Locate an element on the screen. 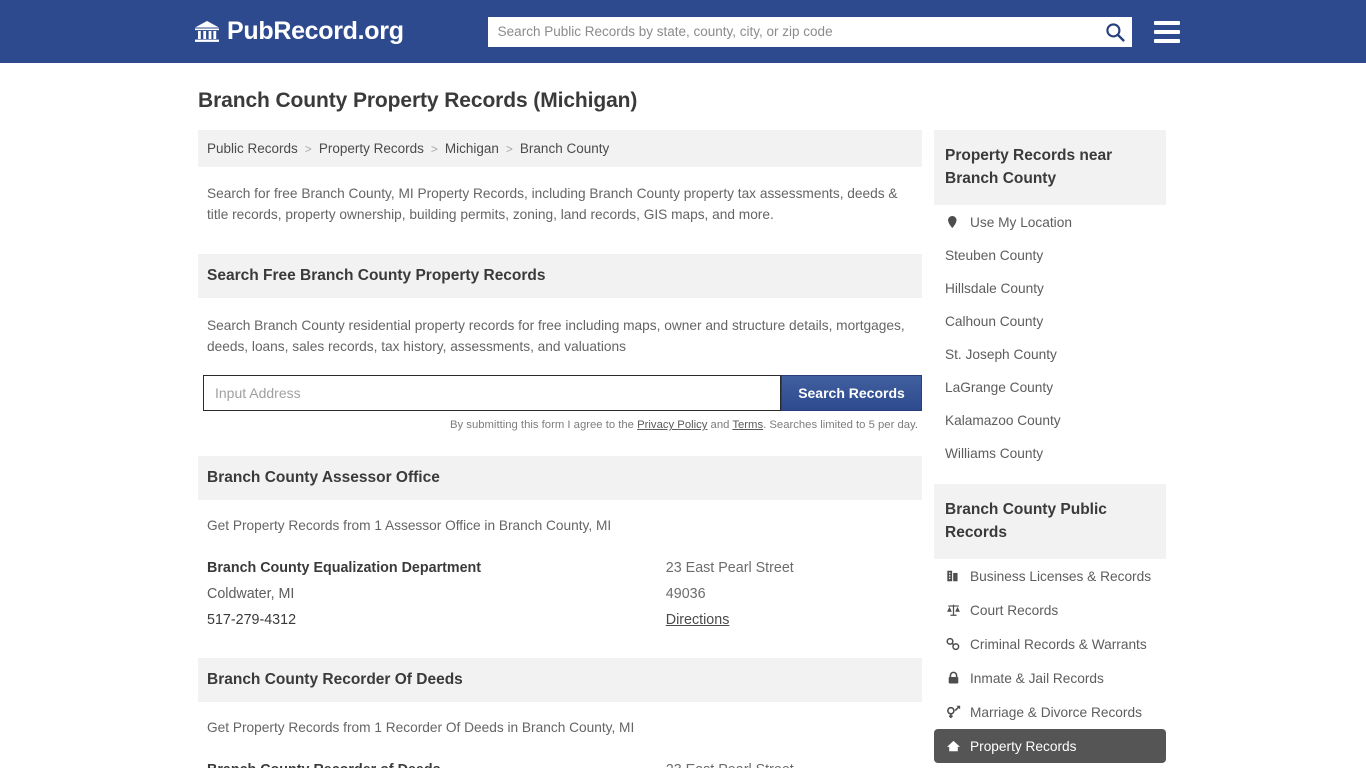 Image resolution: width=1366 pixels, height=768 pixels. sidebar-public-records-heading: Branch County Public Records is located at coordinates (1050, 521).